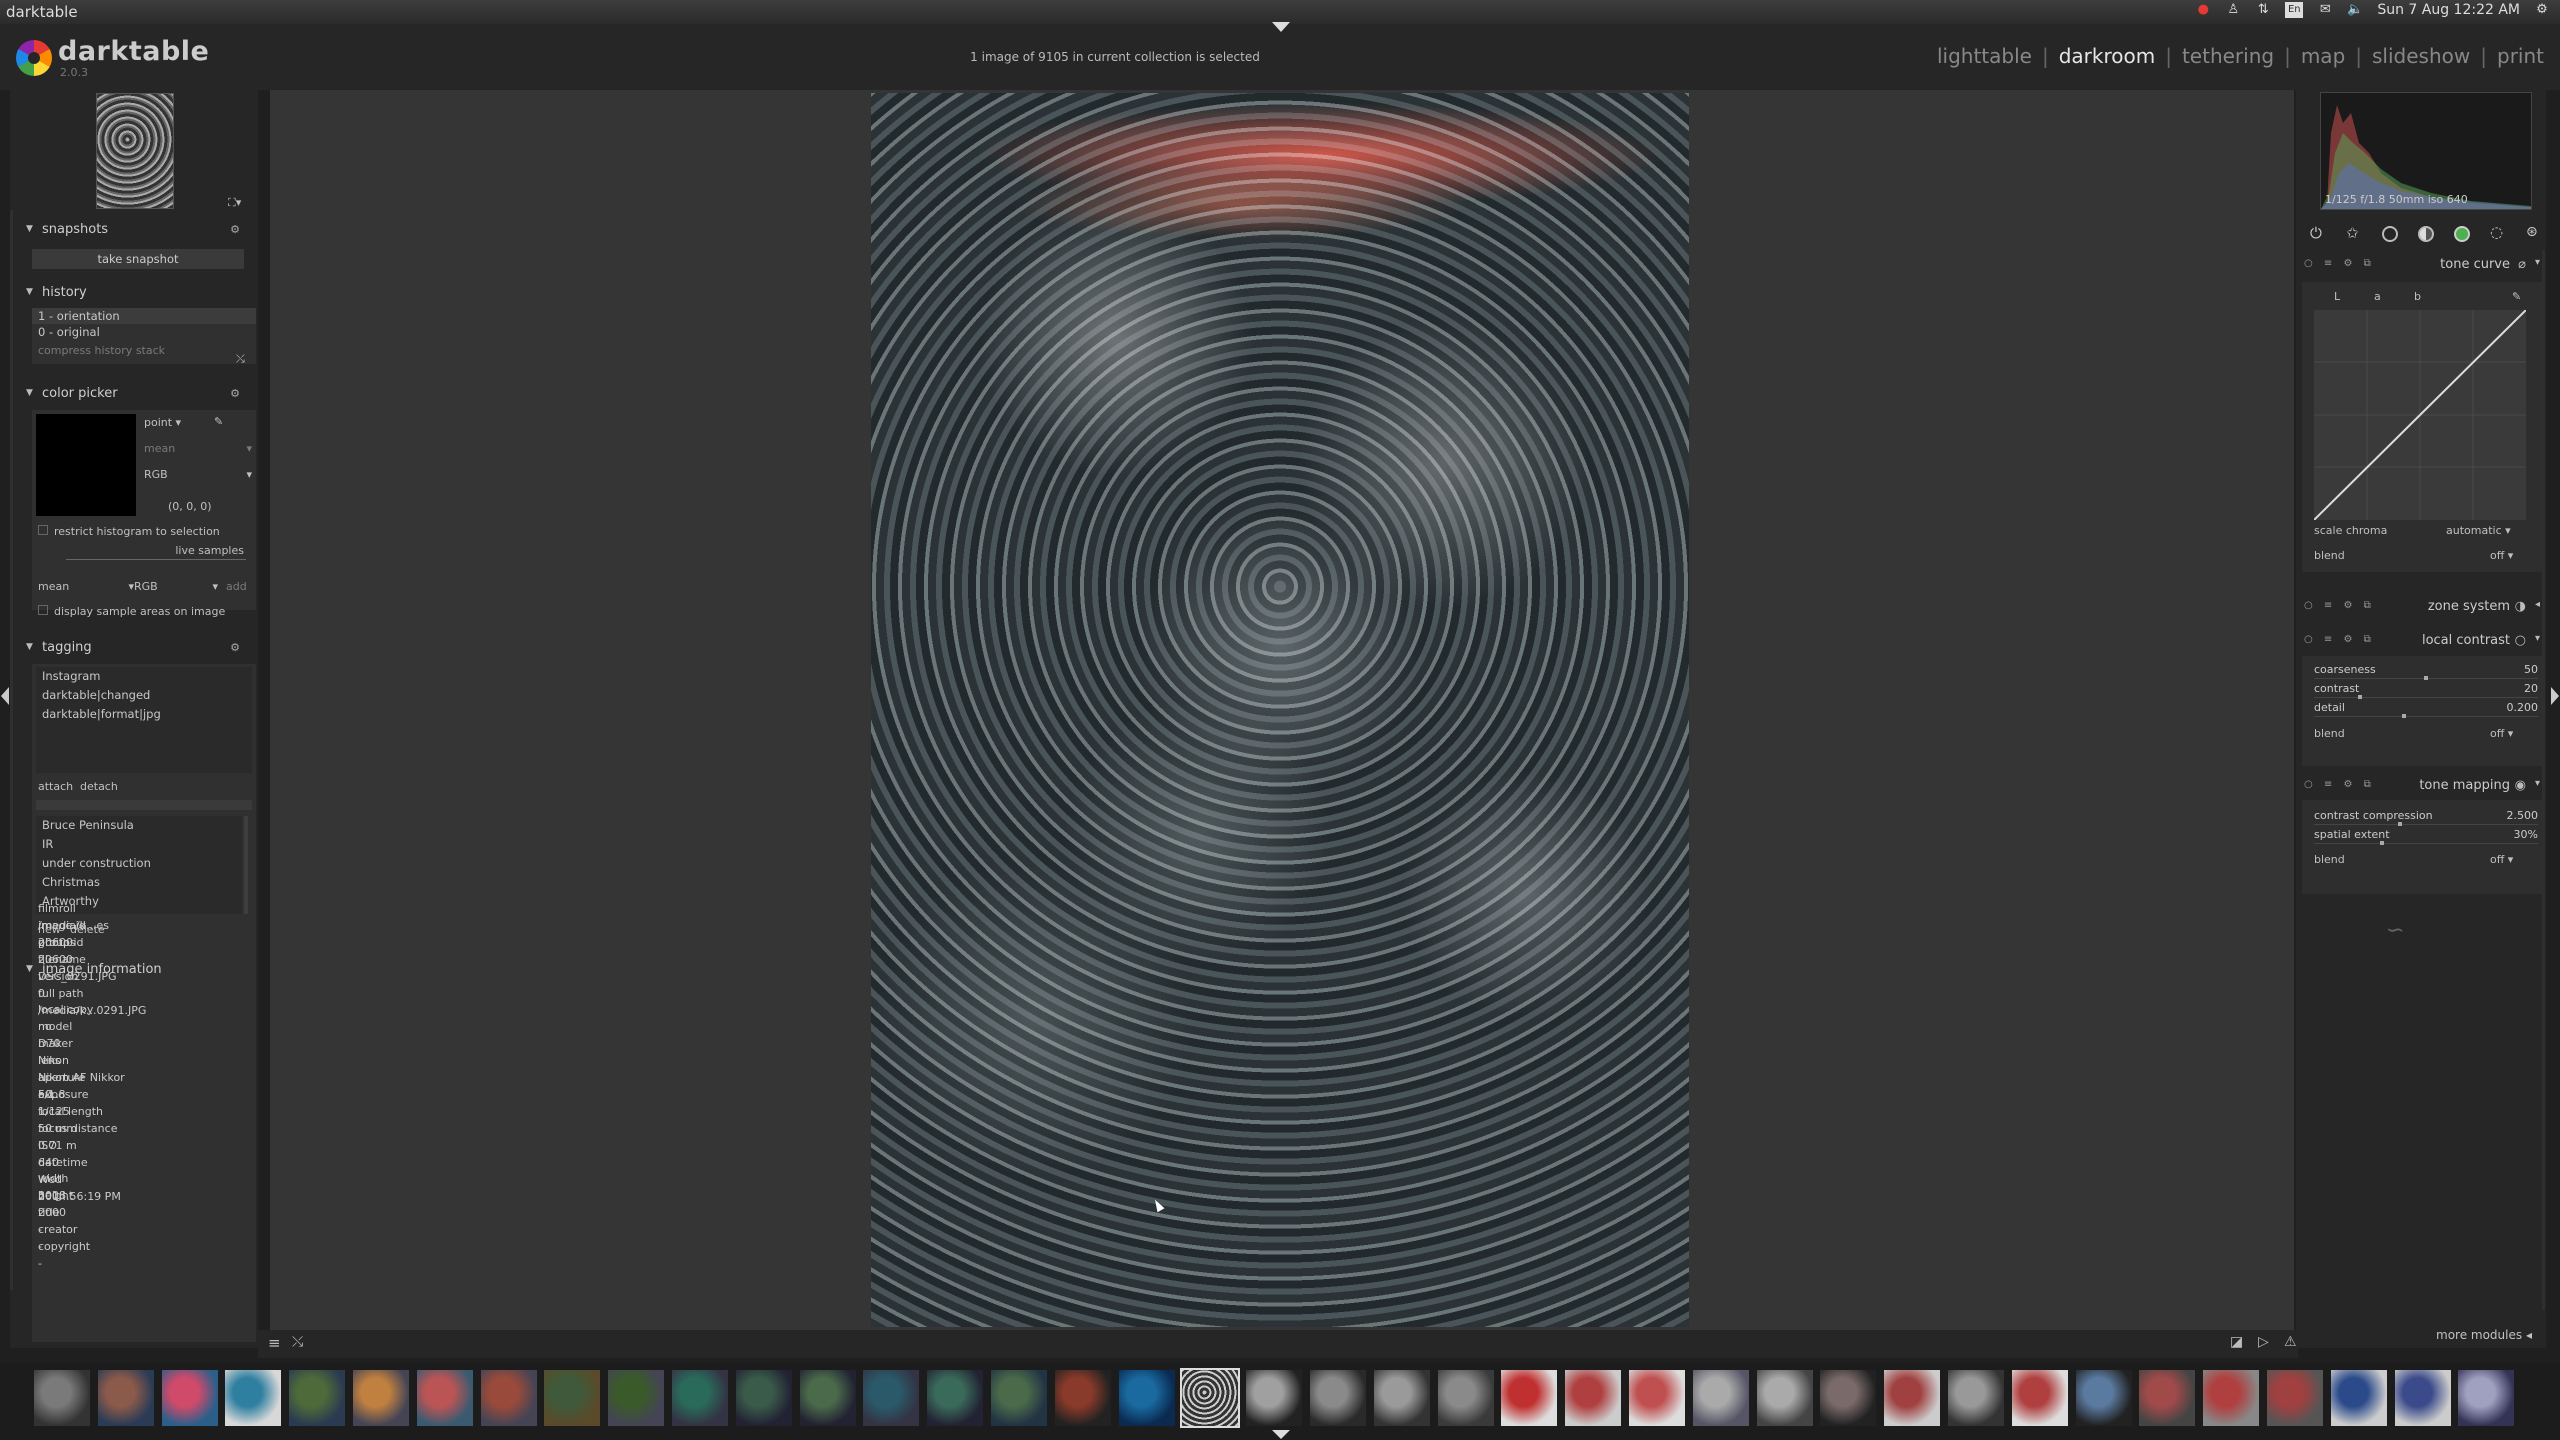 Image resolution: width=2560 pixels, height=1440 pixels. I want to click on keyboard-language-indicator: En, so click(2294, 10).